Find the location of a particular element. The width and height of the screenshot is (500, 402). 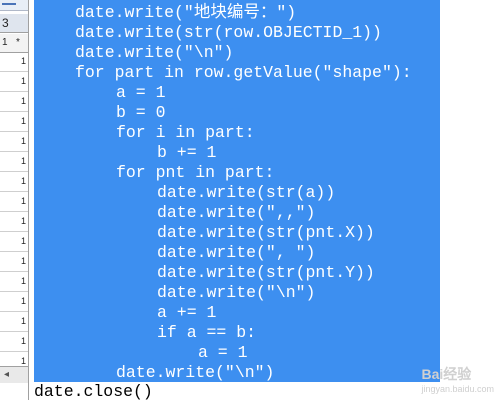

spreadsheet-strip: 3 1 * 1 1 1 1 1 1 1 1 1 1 1 1 1 1 1 1 ◂ is located at coordinates (14, 200).